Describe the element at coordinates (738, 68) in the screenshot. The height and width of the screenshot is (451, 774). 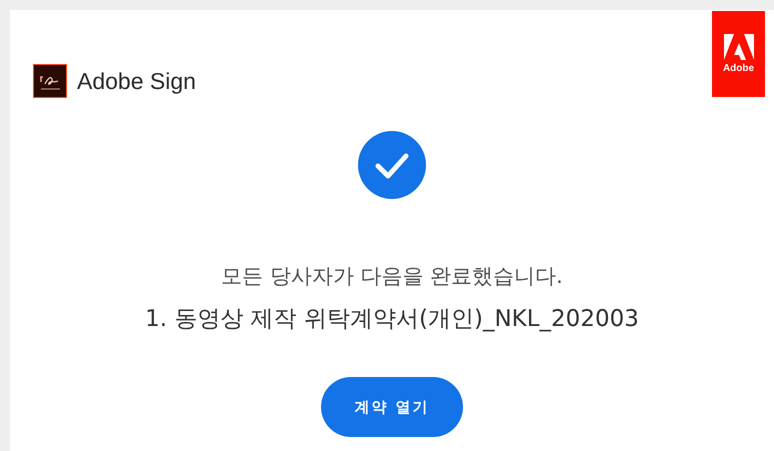
I see `brand-logo-text: Adobe` at that location.